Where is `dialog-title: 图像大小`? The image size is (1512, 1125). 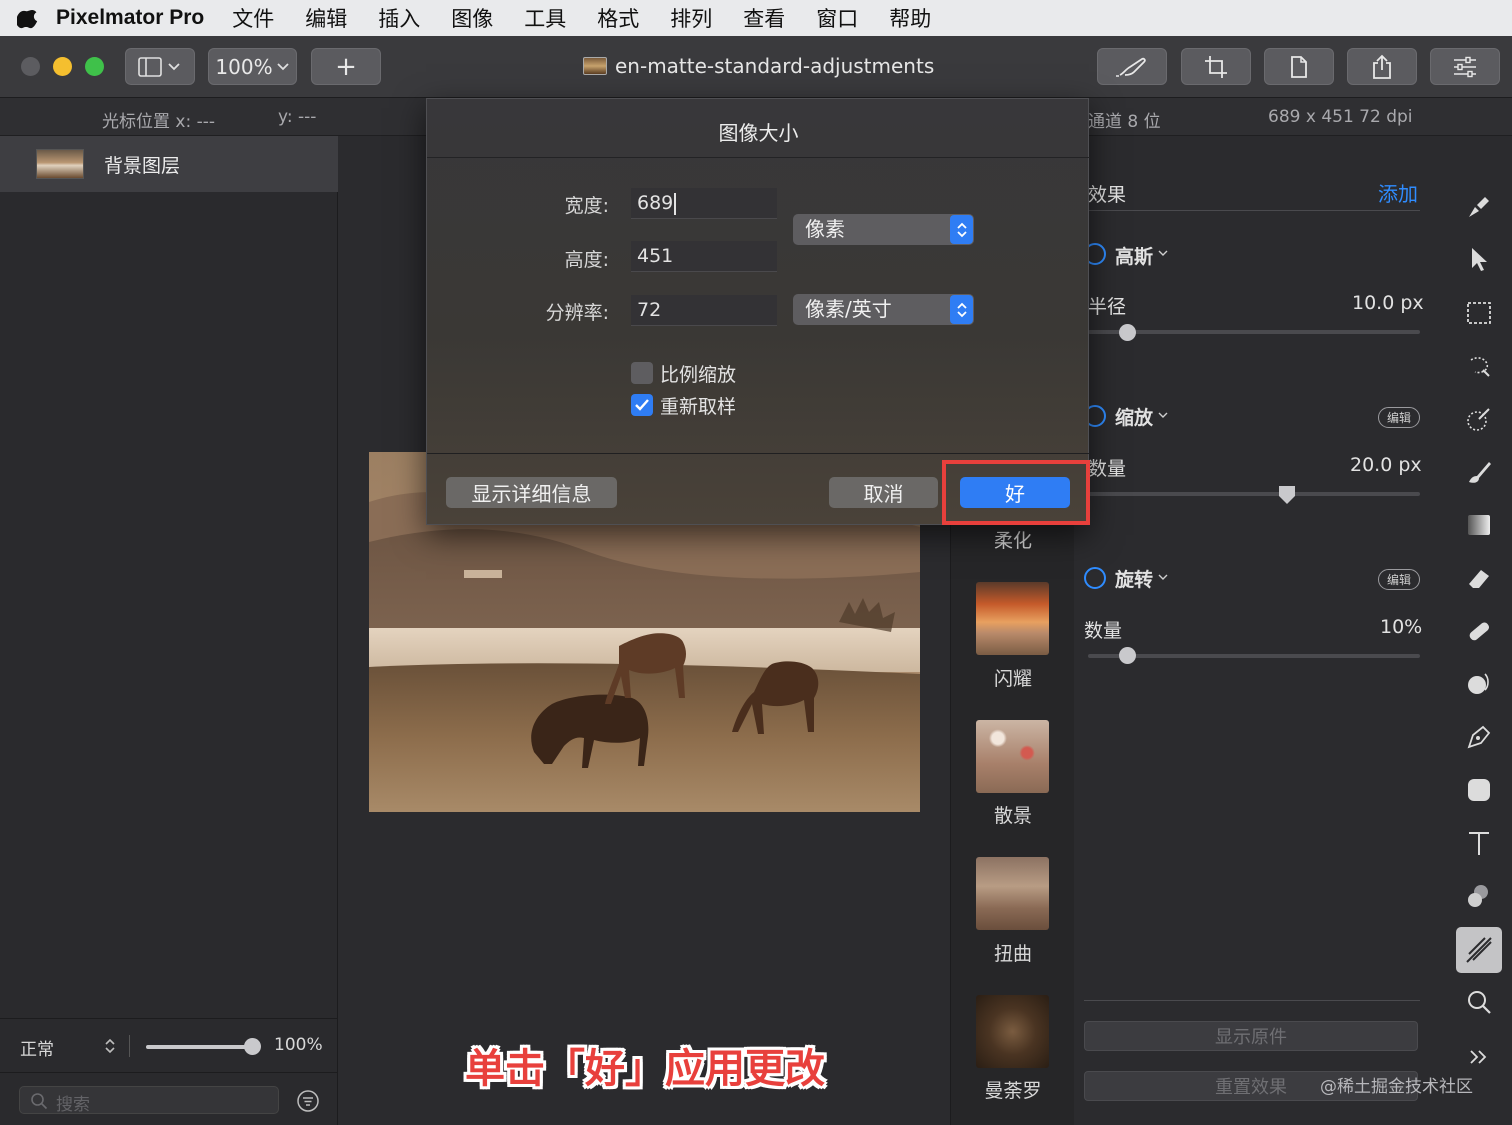 dialog-title: 图像大小 is located at coordinates (758, 133).